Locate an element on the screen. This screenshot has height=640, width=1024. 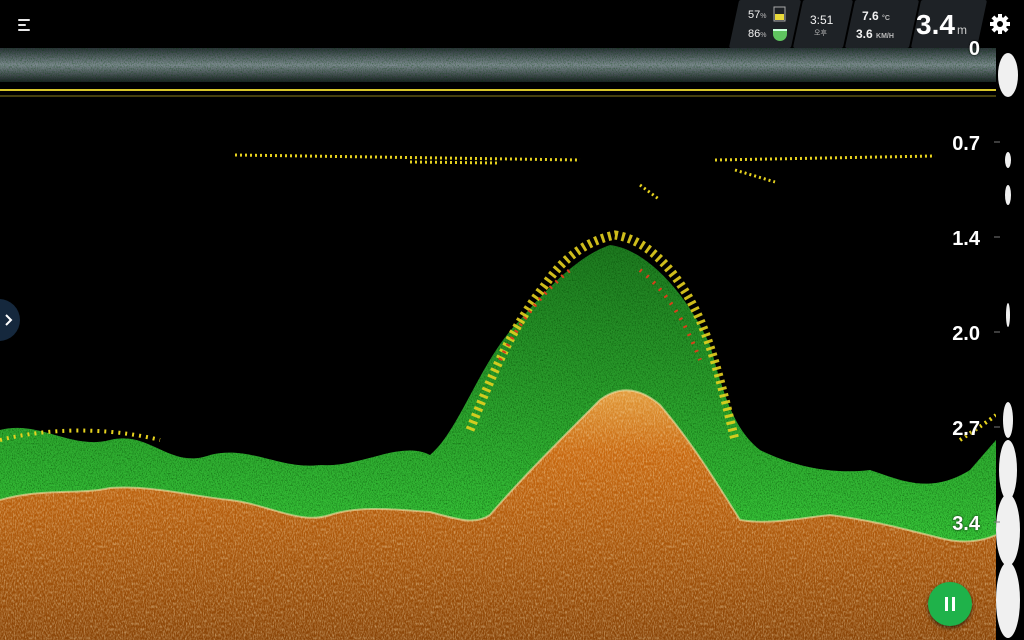
depth-label-0: 0 is located at coordinates (974, 49).